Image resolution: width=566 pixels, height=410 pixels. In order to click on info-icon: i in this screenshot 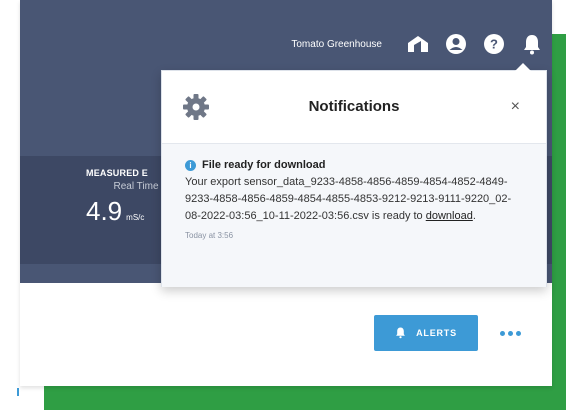, I will do `click(190, 165)`.